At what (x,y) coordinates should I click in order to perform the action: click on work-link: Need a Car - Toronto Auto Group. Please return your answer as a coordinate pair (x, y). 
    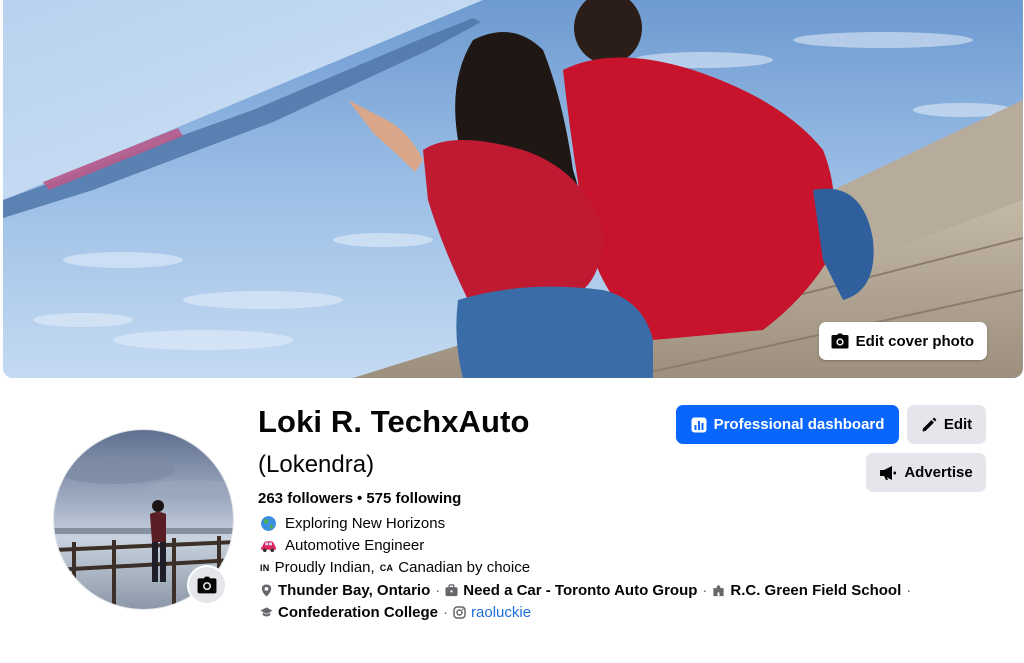
    Looking at the image, I should click on (580, 590).